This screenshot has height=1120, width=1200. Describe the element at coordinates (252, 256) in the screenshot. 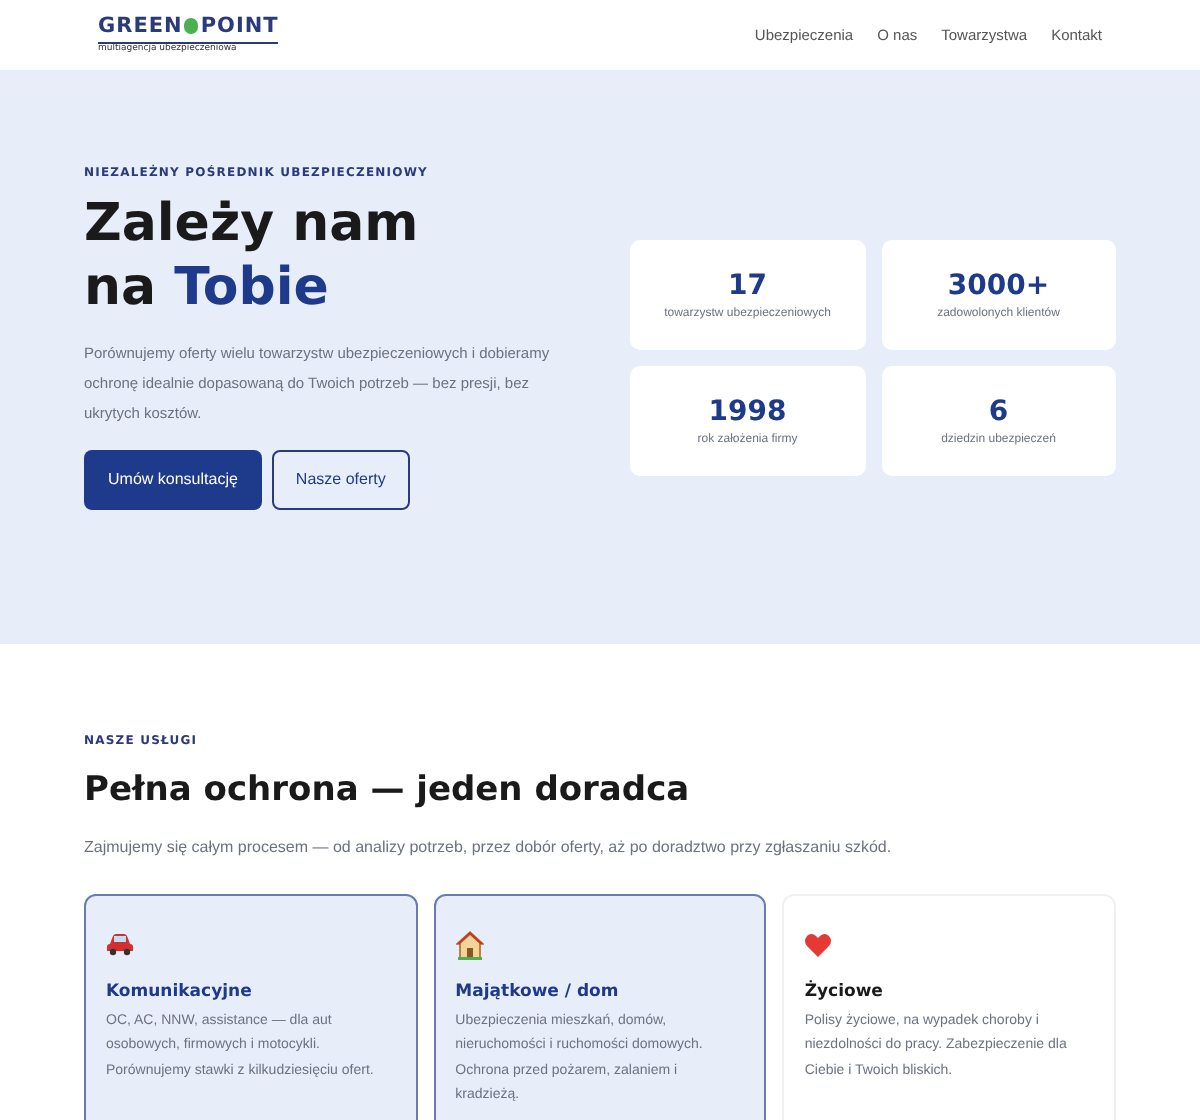

I see `hero-title: Zależy nam na Tobie` at that location.